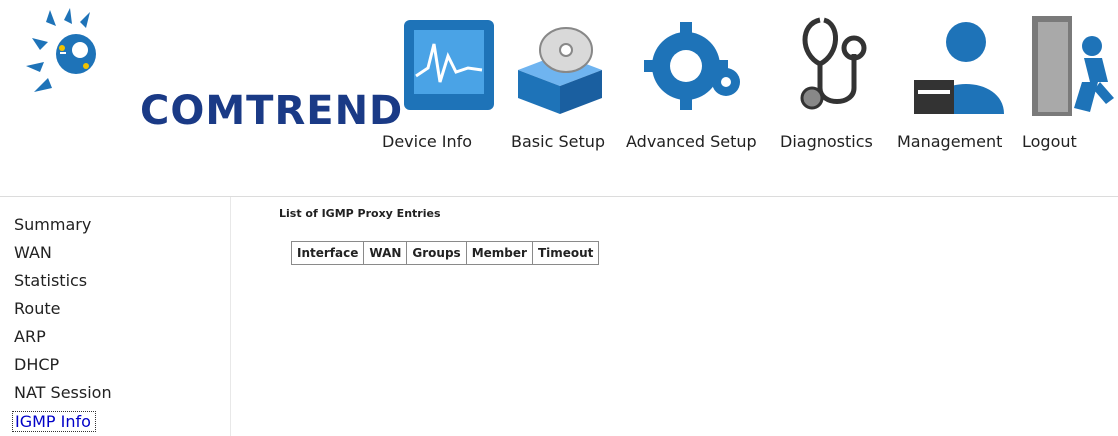 This screenshot has height=436, width=1118. I want to click on nav-management, so click(960, 68).